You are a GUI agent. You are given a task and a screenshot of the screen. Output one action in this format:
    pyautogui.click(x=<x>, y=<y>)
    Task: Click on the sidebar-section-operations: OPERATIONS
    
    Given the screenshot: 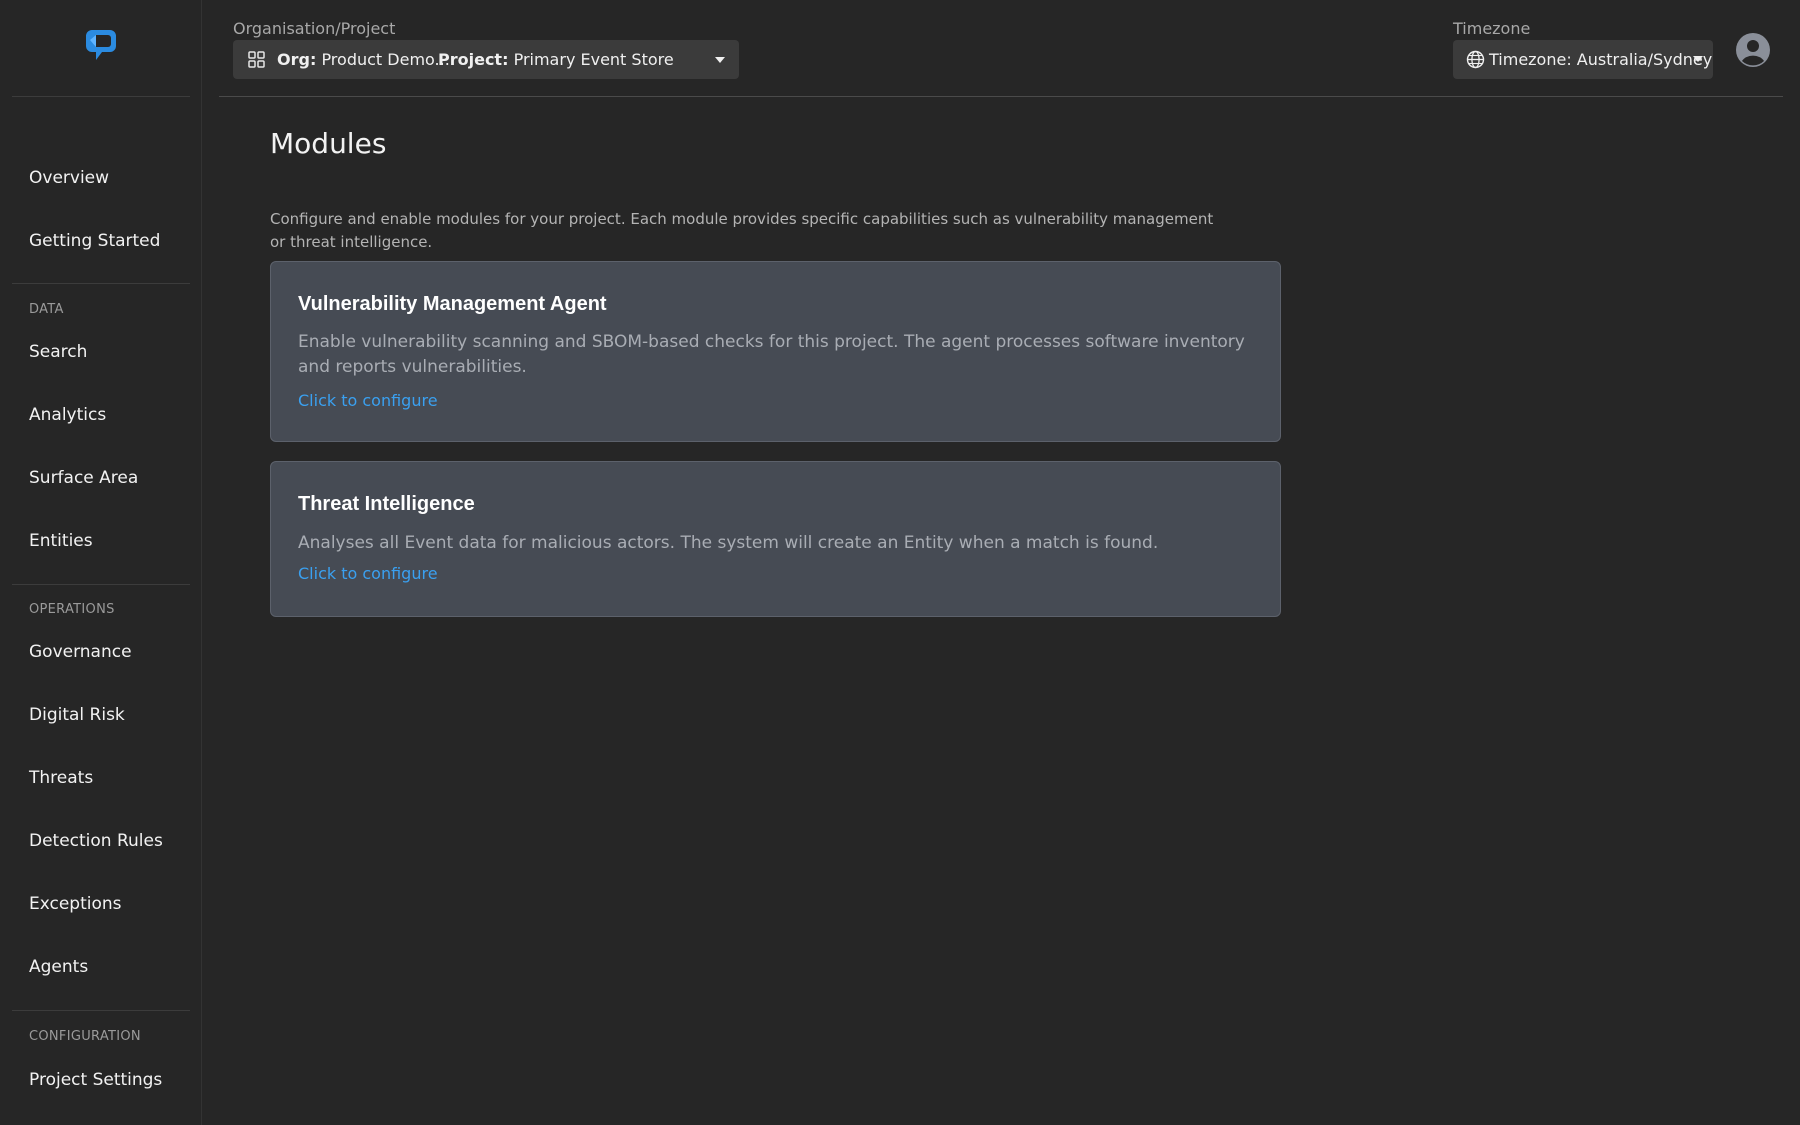 What is the action you would take?
    pyautogui.click(x=72, y=609)
    